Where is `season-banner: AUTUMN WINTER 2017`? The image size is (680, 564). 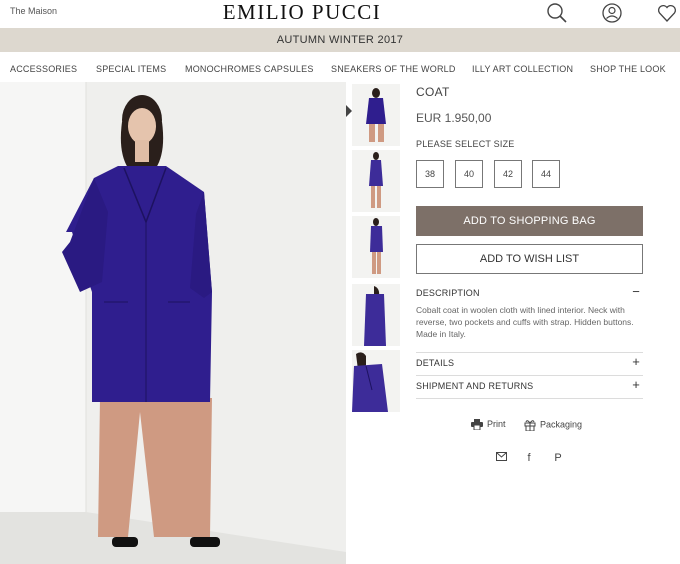
season-banner: AUTUMN WINTER 2017 is located at coordinates (340, 40).